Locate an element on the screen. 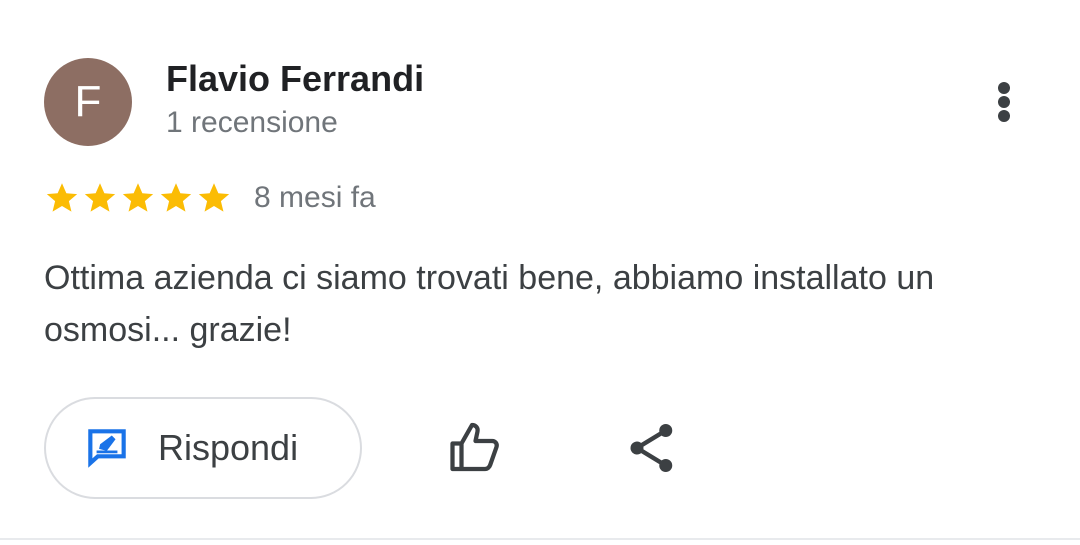  star-rating is located at coordinates (138, 198).